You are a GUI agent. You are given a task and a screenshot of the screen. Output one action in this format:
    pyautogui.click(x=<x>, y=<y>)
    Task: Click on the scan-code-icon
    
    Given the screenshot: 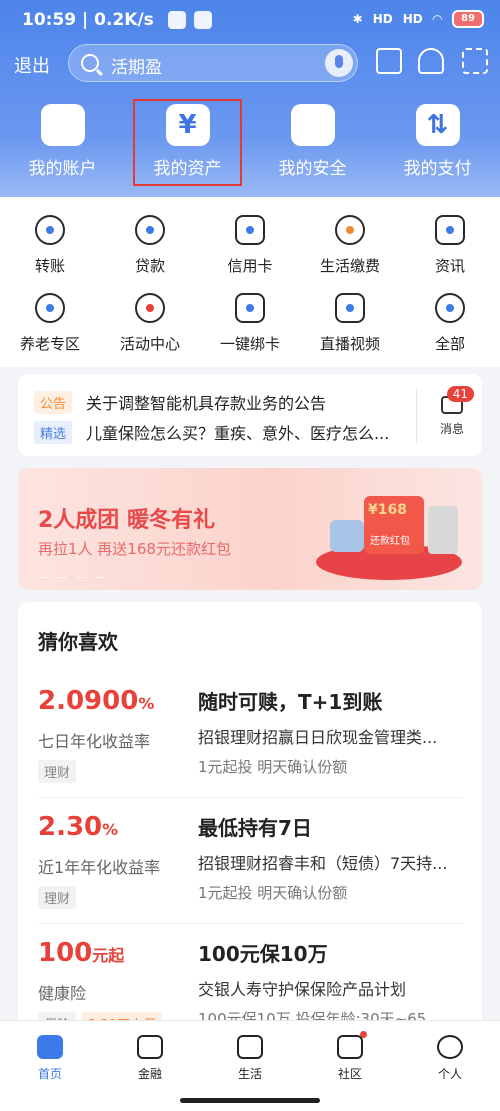 What is the action you would take?
    pyautogui.click(x=389, y=61)
    